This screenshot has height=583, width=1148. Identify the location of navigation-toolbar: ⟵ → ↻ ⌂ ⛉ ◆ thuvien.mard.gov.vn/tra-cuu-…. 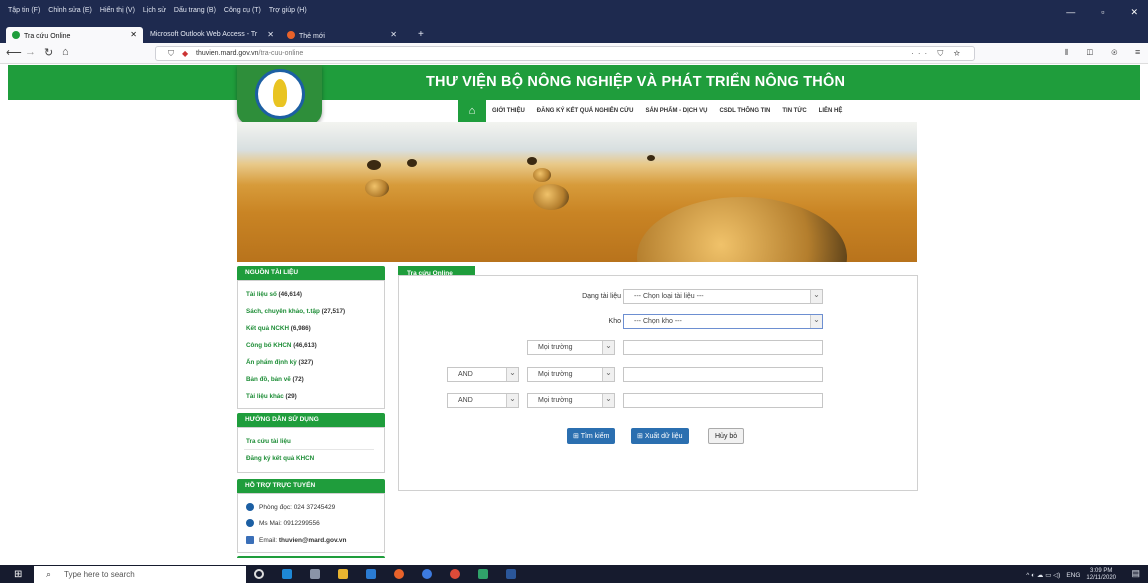
(574, 53).